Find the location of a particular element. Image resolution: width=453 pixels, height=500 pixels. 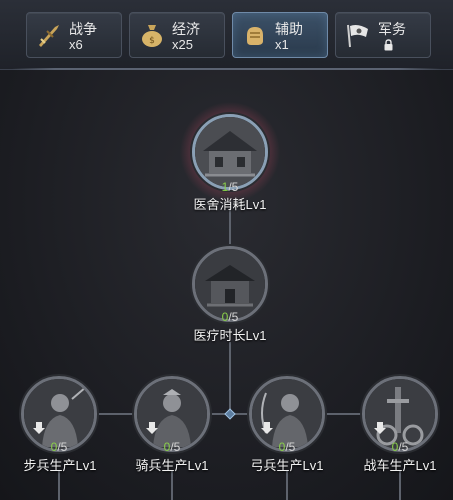

tab-count: x6 is located at coordinates (76, 44).